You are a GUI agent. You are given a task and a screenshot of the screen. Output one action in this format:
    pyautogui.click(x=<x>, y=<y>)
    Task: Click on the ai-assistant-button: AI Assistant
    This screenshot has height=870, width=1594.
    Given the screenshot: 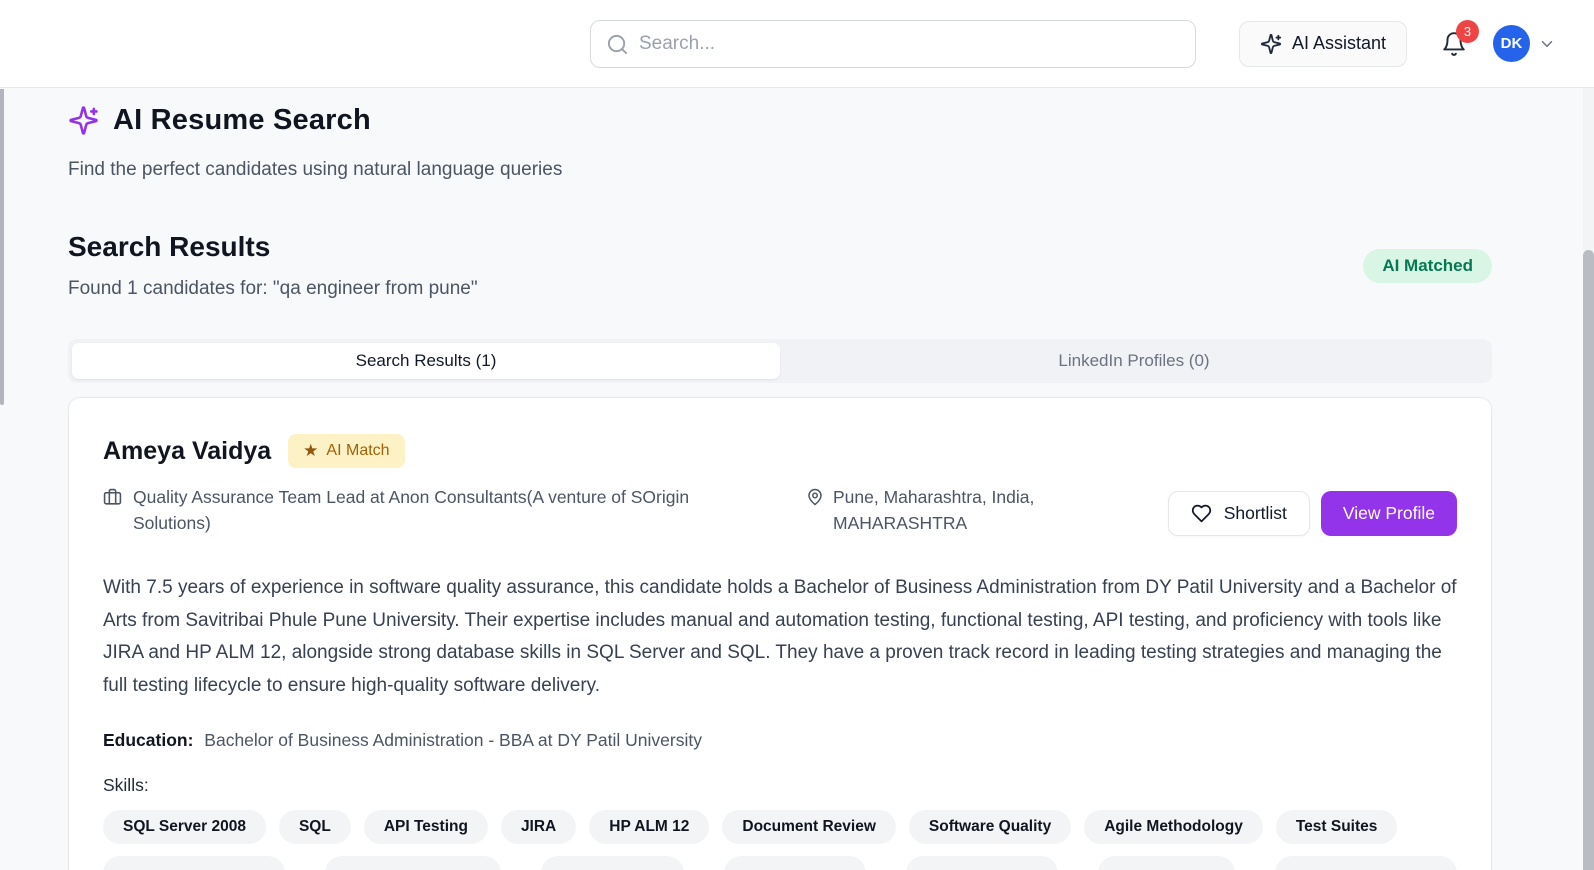 What is the action you would take?
    pyautogui.click(x=1322, y=43)
    